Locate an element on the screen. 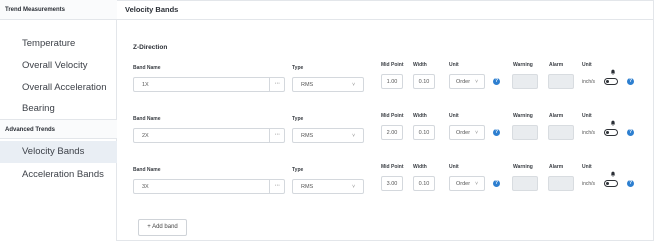  mid-point-input: 2.00 is located at coordinates (392, 132).